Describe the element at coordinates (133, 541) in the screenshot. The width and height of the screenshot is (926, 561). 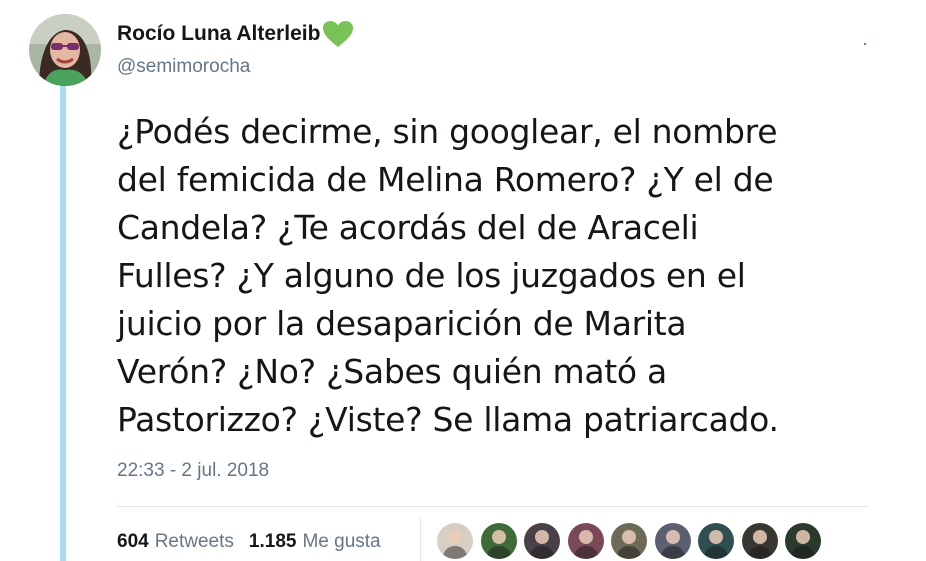
I see `retweets-count: 604` at that location.